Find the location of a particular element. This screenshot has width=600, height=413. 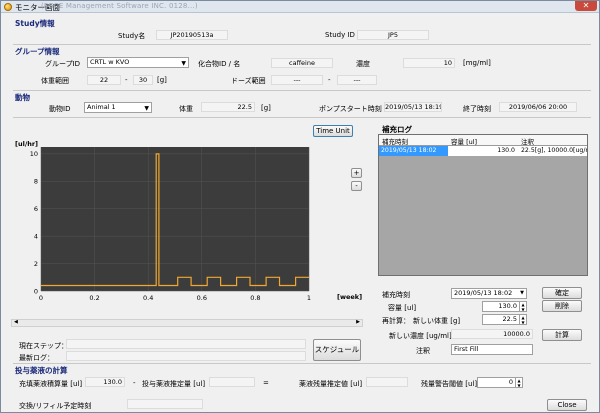

x-tick-label: 0.2 is located at coordinates (94, 298).